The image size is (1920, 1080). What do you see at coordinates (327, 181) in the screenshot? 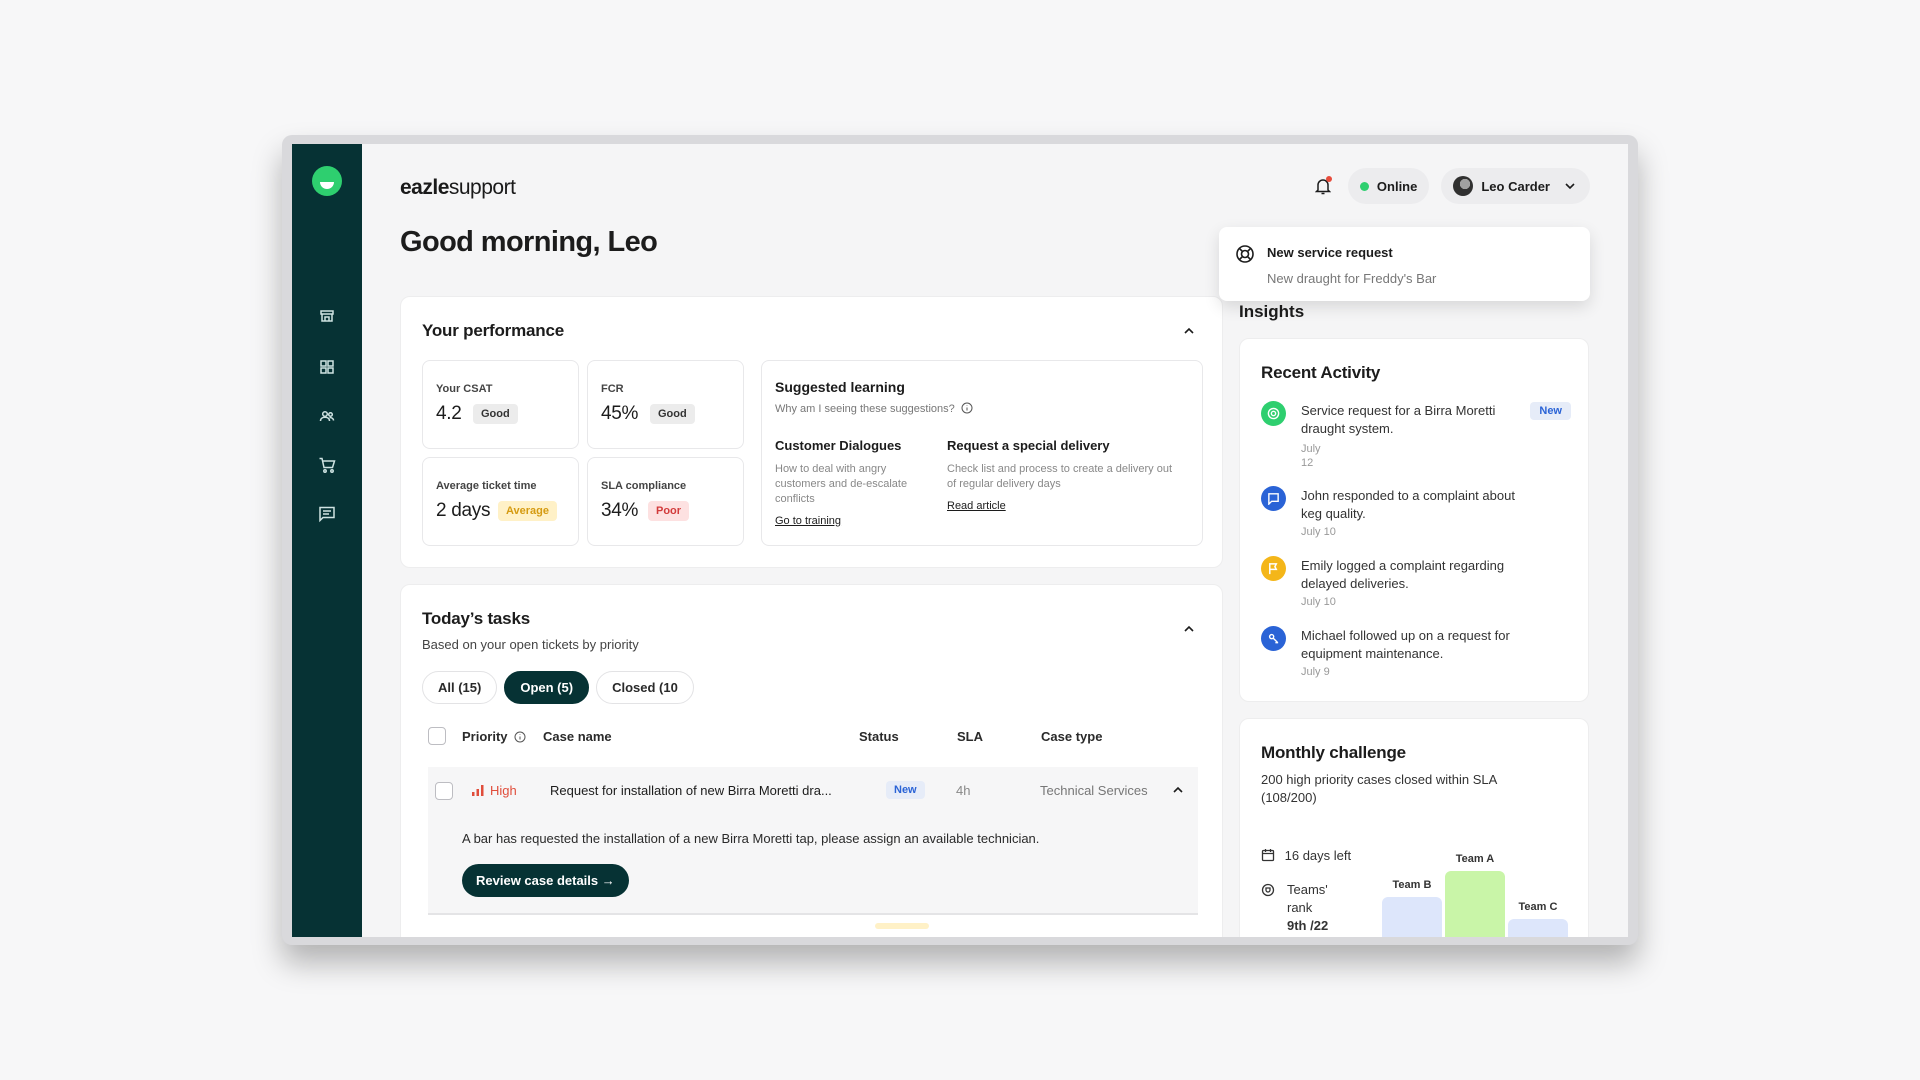
I see `app-logo` at bounding box center [327, 181].